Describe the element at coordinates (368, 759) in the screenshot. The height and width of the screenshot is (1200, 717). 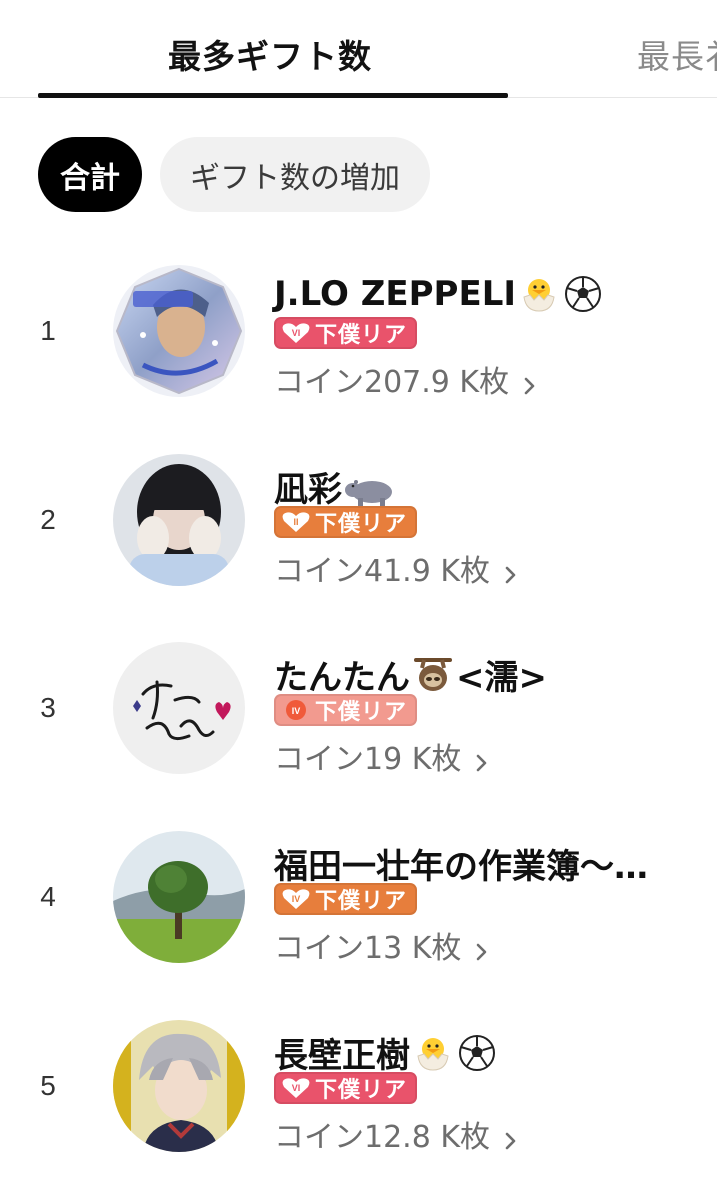
I see `coin-count-text: コイン19 K枚` at that location.